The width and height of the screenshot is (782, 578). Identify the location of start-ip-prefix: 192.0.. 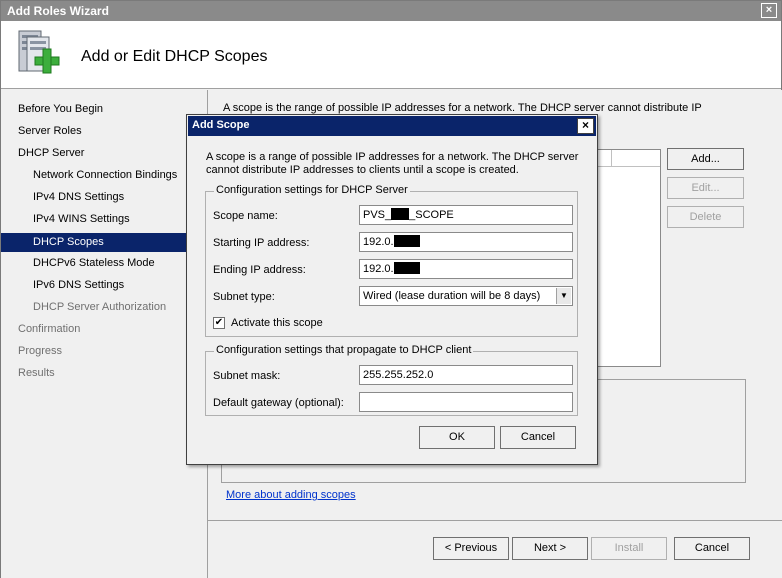
(378, 242).